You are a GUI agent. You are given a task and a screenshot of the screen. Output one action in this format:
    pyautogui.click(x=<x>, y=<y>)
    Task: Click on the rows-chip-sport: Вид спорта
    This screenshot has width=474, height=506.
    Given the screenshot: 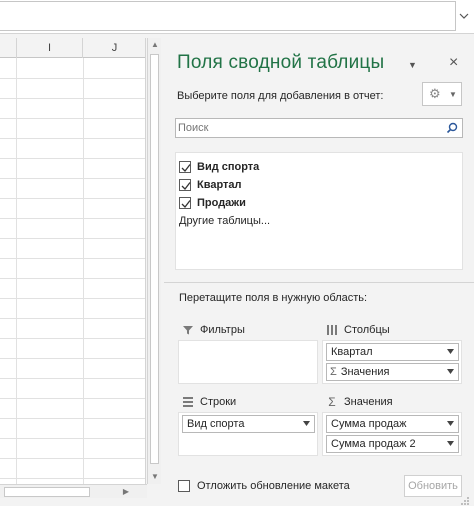 What is the action you would take?
    pyautogui.click(x=248, y=424)
    